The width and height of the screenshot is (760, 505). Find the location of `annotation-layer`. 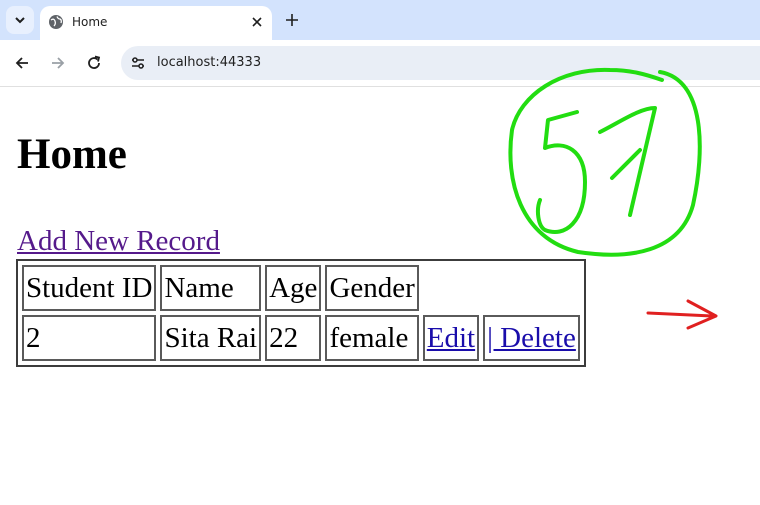

annotation-layer is located at coordinates (613, 198).